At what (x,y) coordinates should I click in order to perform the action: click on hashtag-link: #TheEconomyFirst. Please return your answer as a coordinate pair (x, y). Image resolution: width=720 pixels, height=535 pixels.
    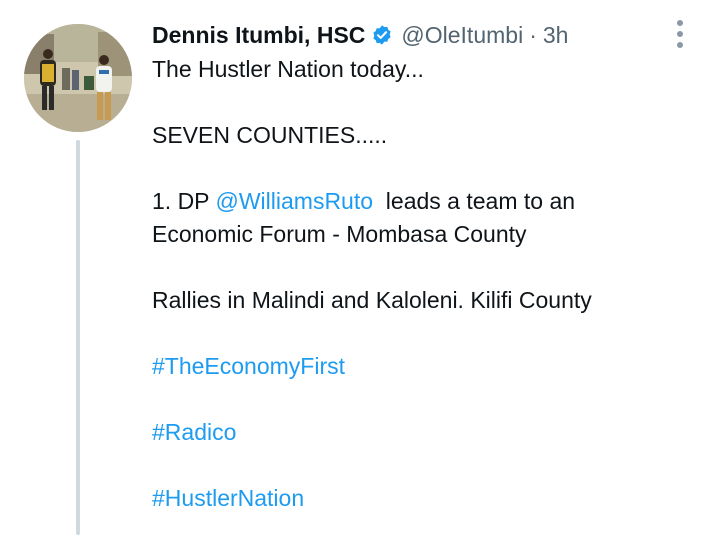
    Looking at the image, I should click on (427, 366).